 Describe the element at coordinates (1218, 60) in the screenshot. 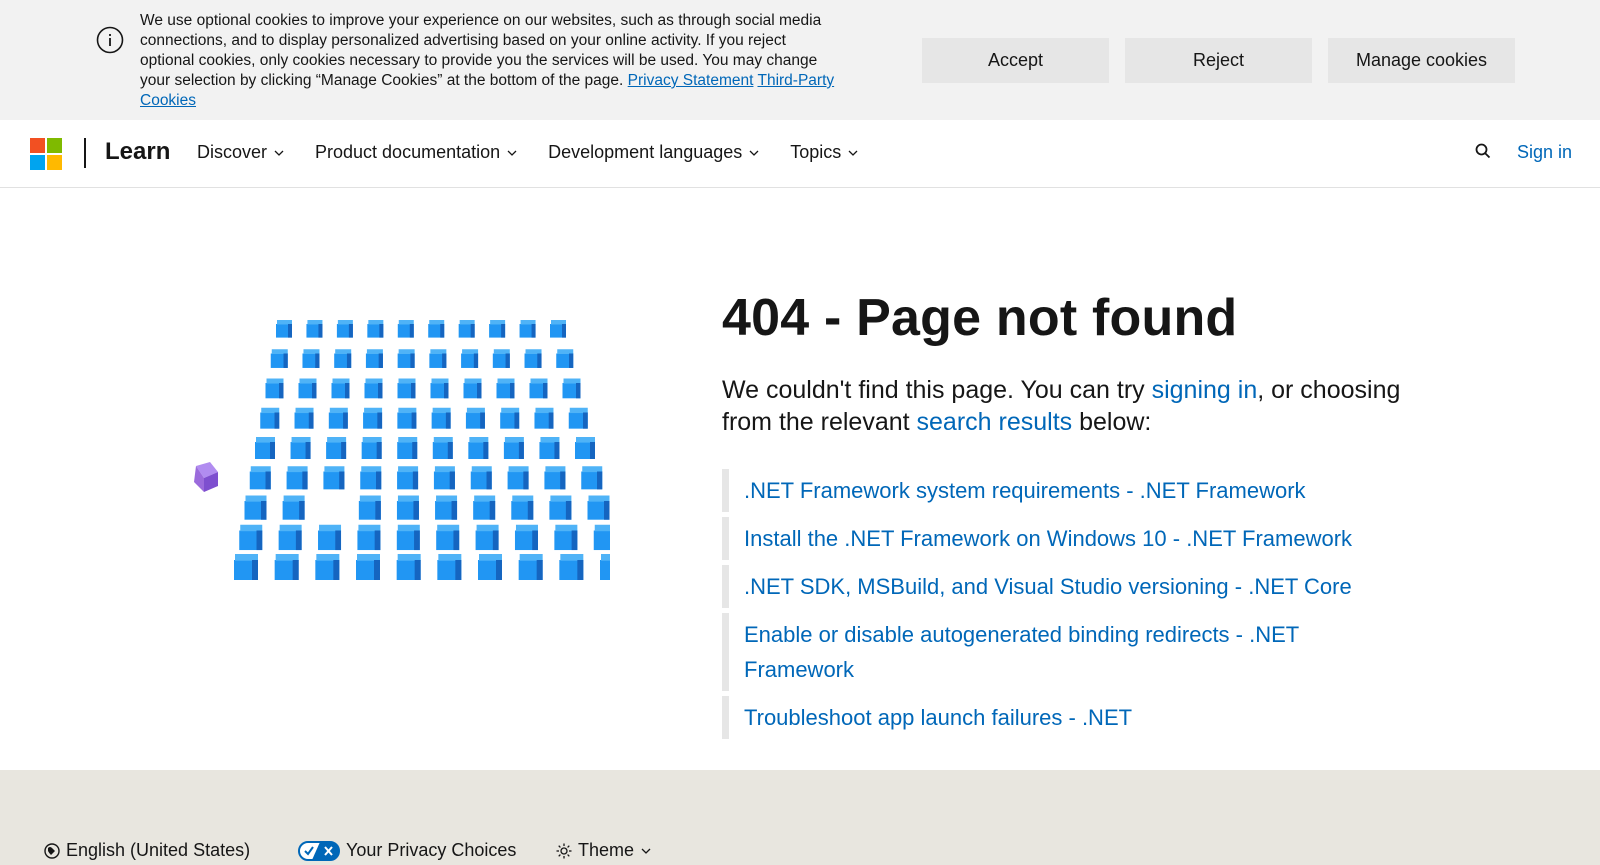

I see `reject-button: Reject` at that location.